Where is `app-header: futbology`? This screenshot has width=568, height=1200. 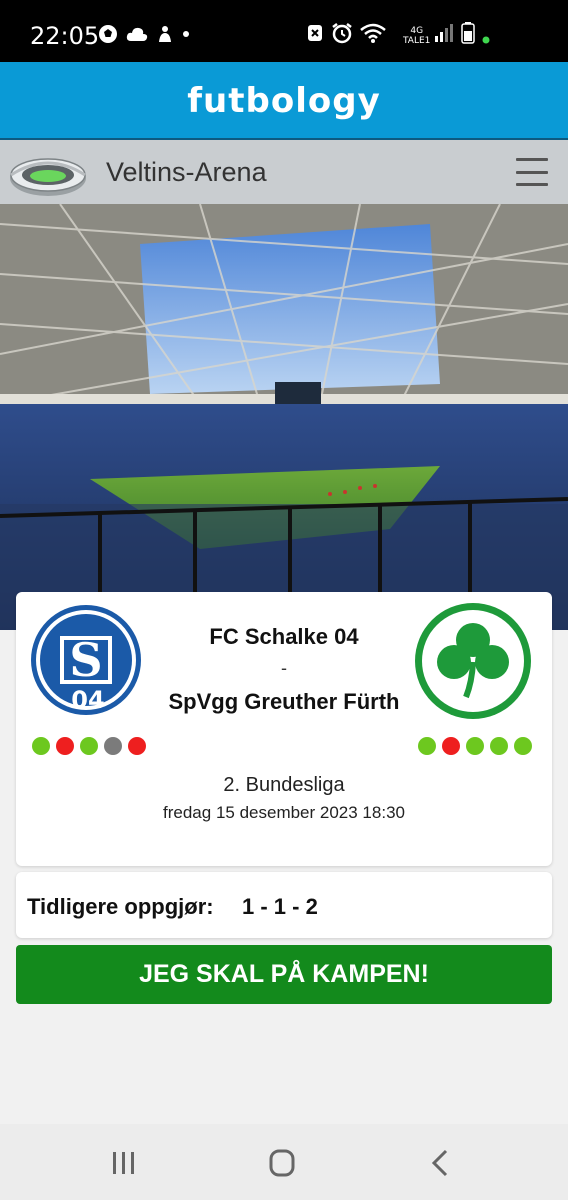
app-header: futbology is located at coordinates (284, 101).